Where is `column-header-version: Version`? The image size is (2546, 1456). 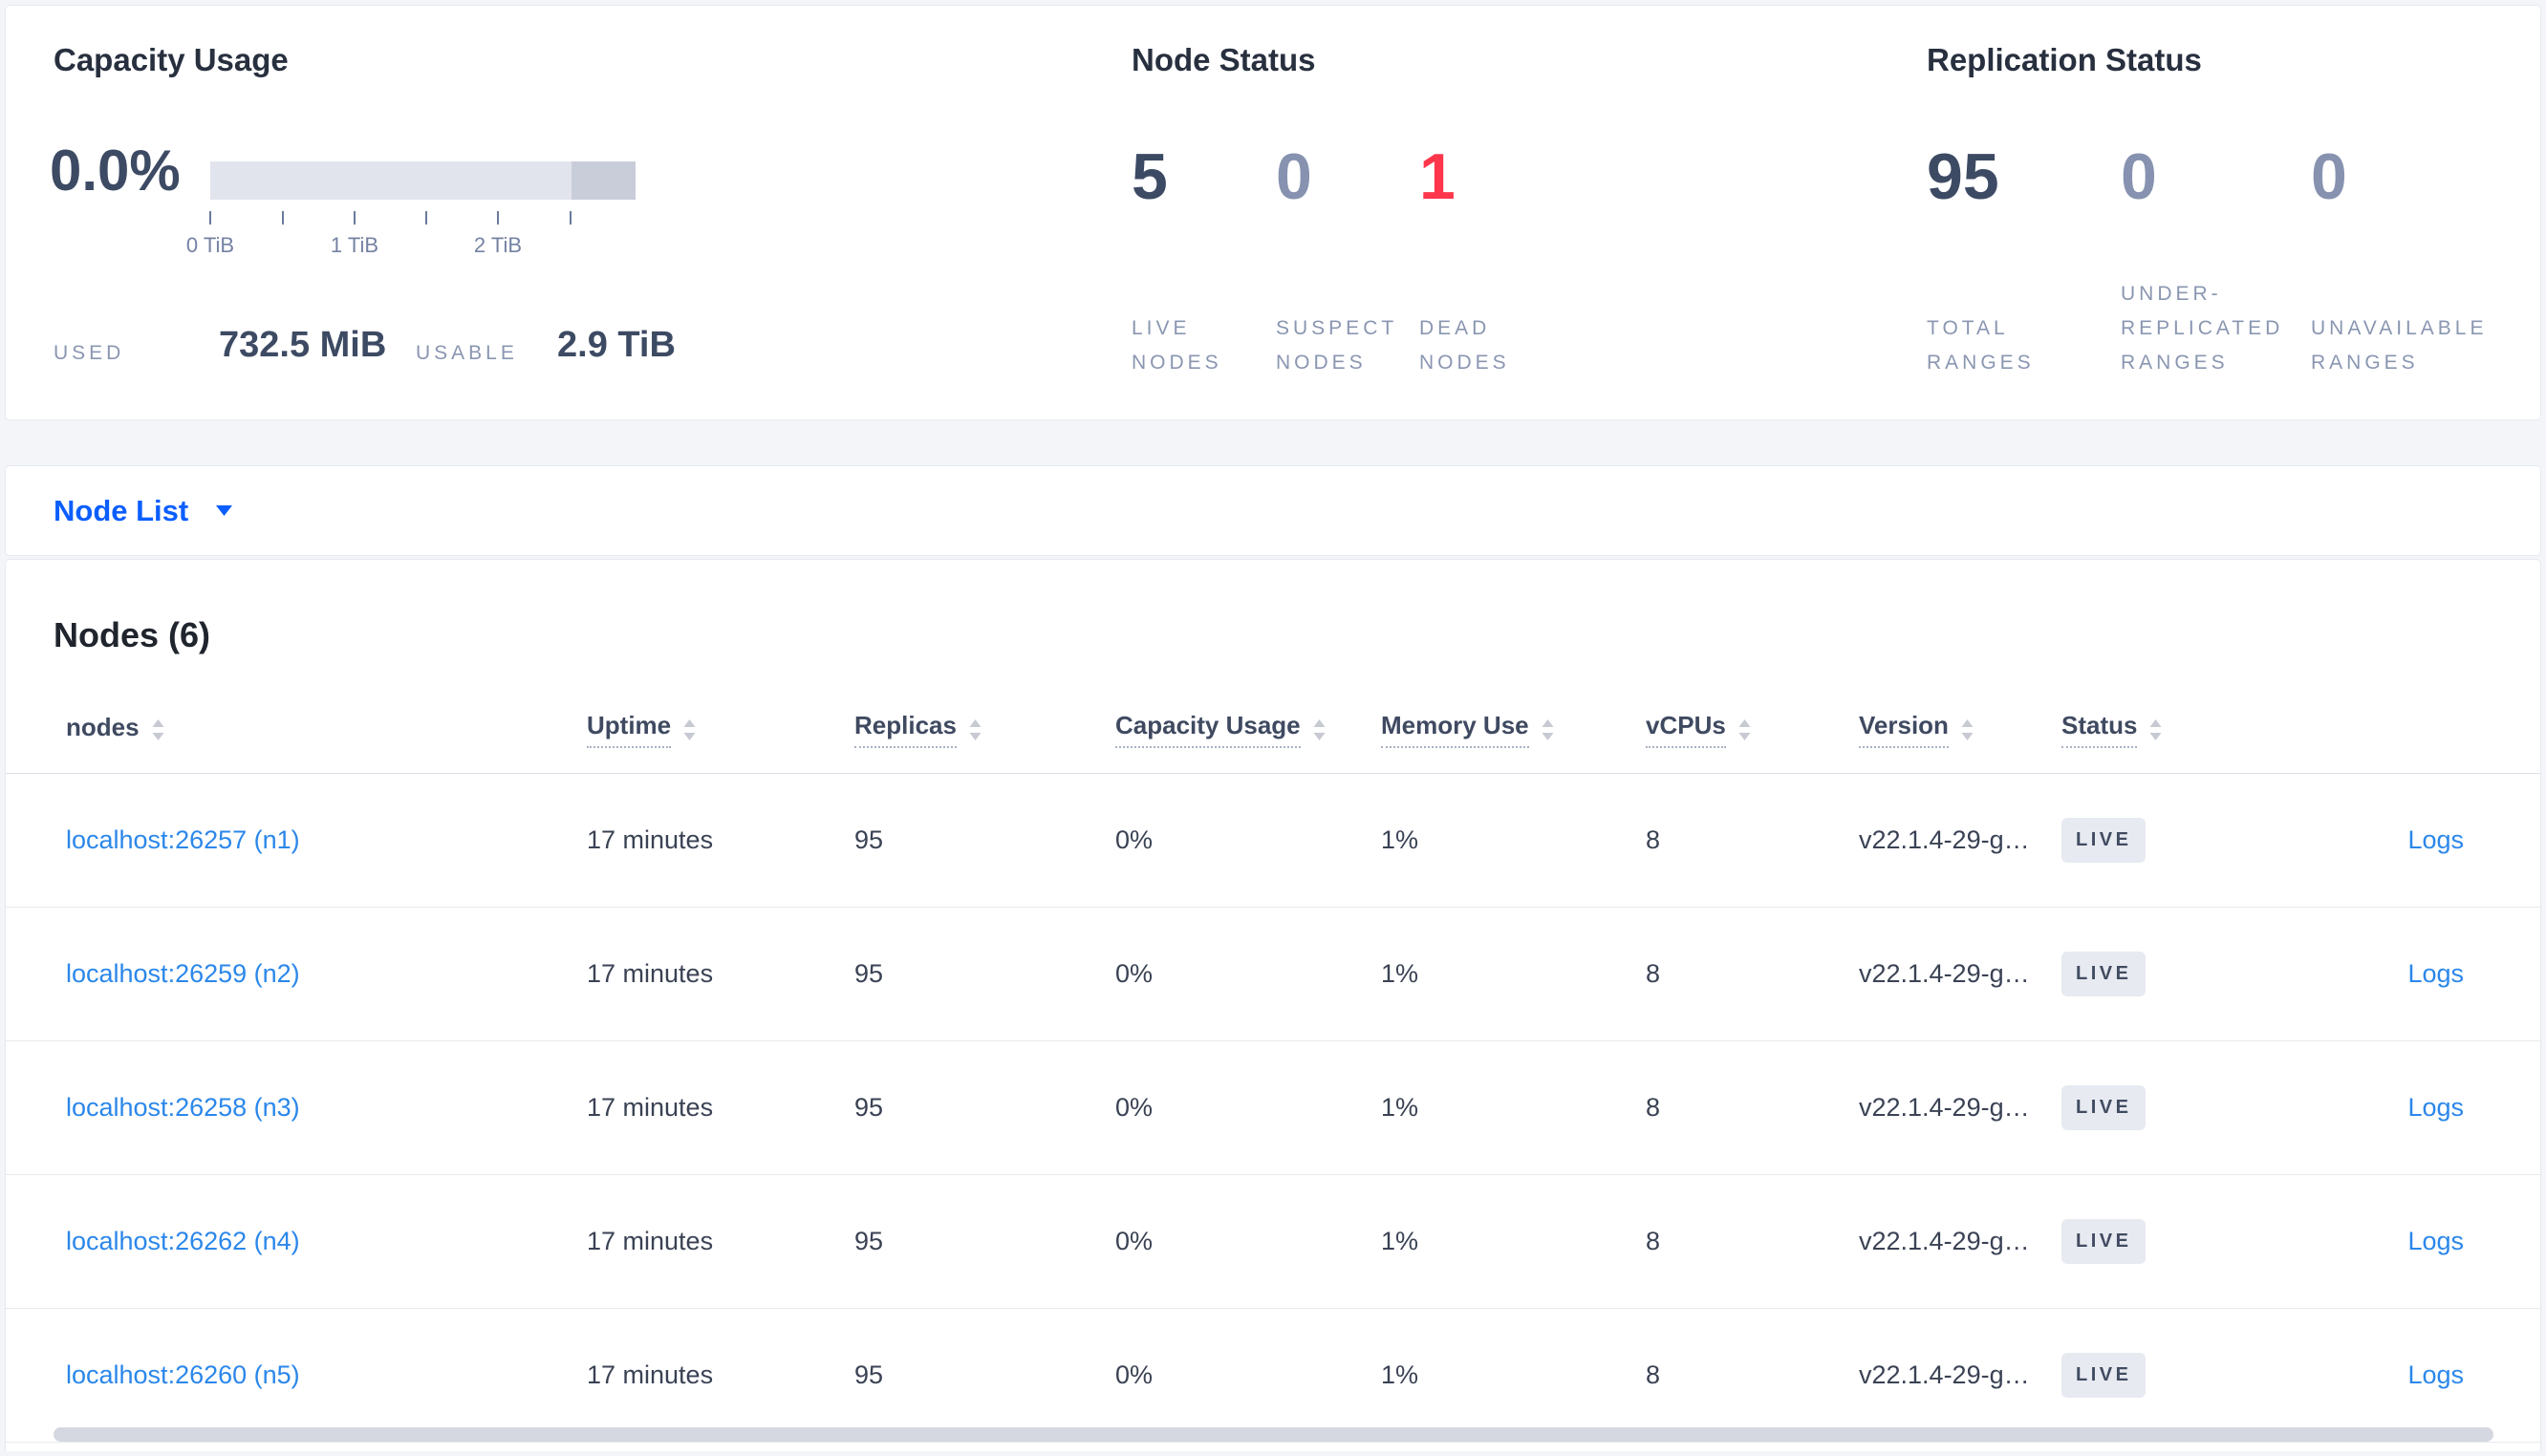
column-header-version: Version is located at coordinates (1960, 729).